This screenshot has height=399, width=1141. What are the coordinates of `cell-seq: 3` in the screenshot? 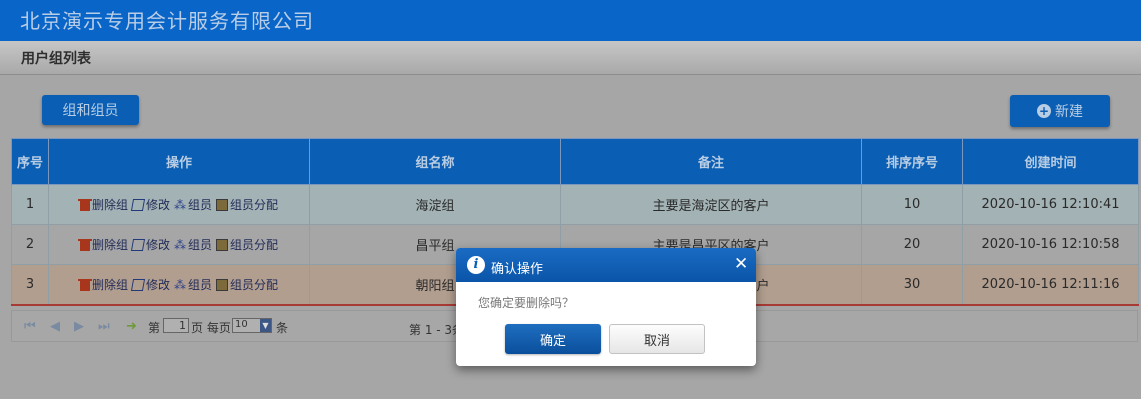 It's located at (30, 285).